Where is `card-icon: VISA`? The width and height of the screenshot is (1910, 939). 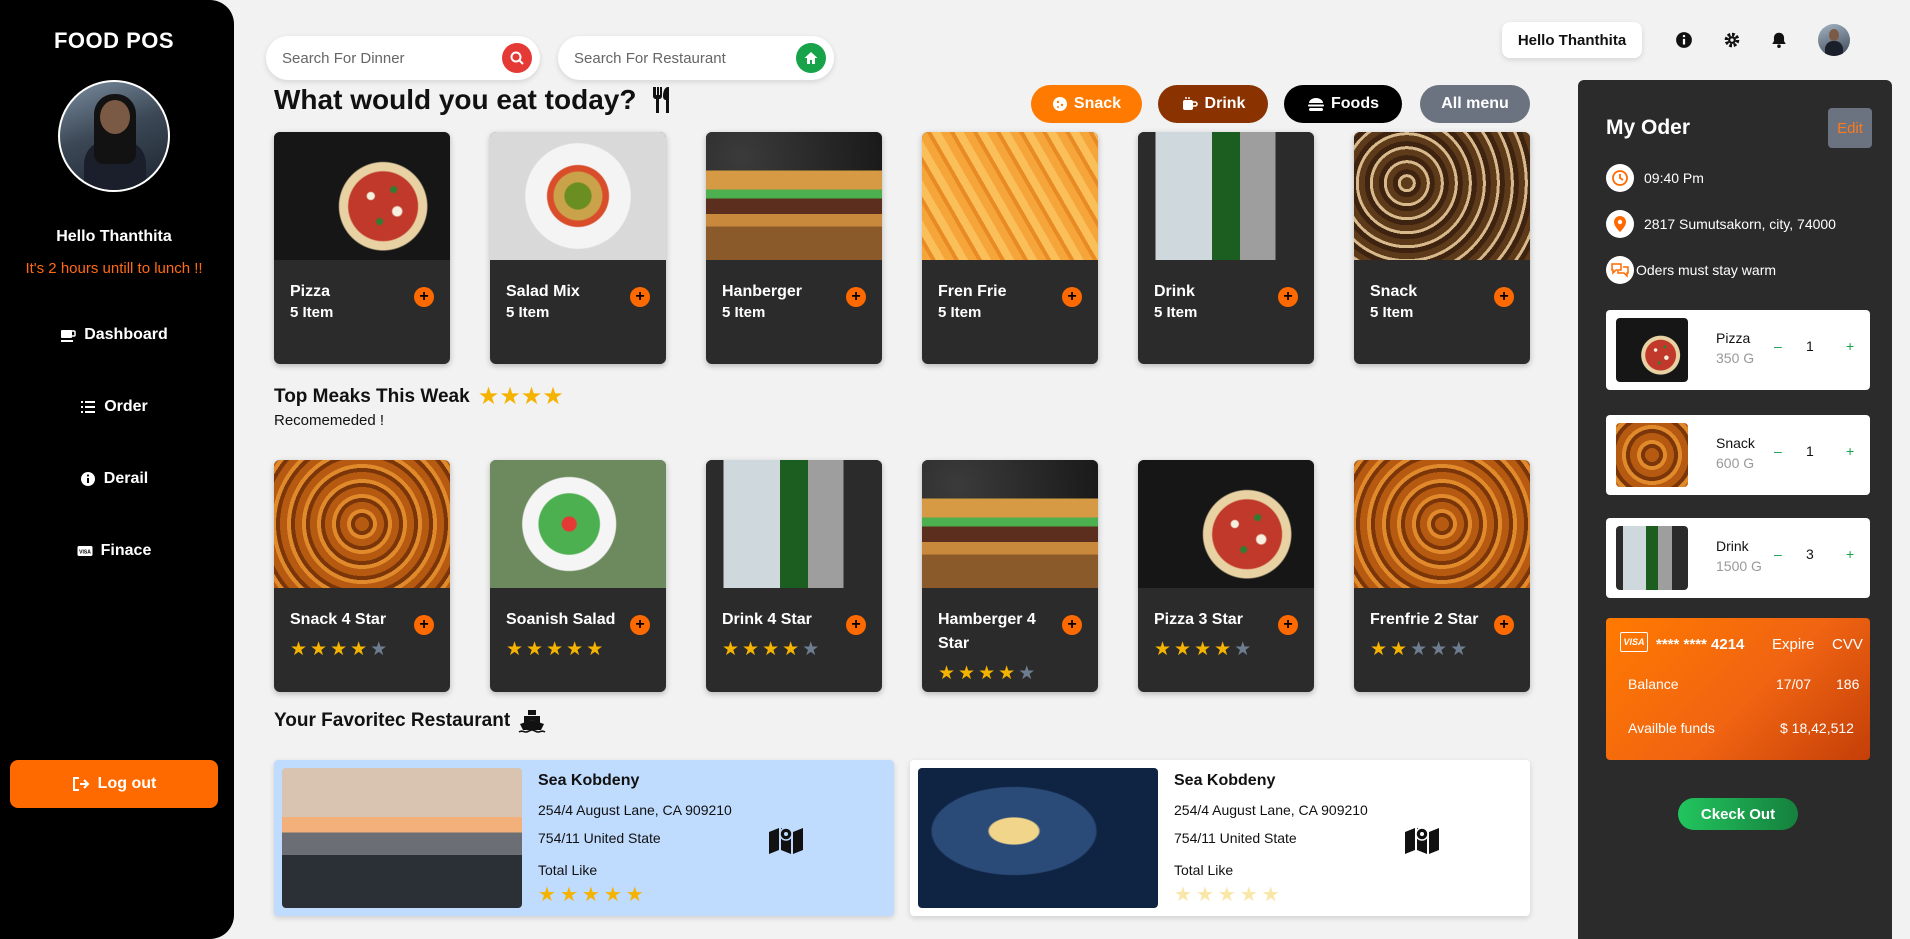 card-icon: VISA is located at coordinates (85, 551).